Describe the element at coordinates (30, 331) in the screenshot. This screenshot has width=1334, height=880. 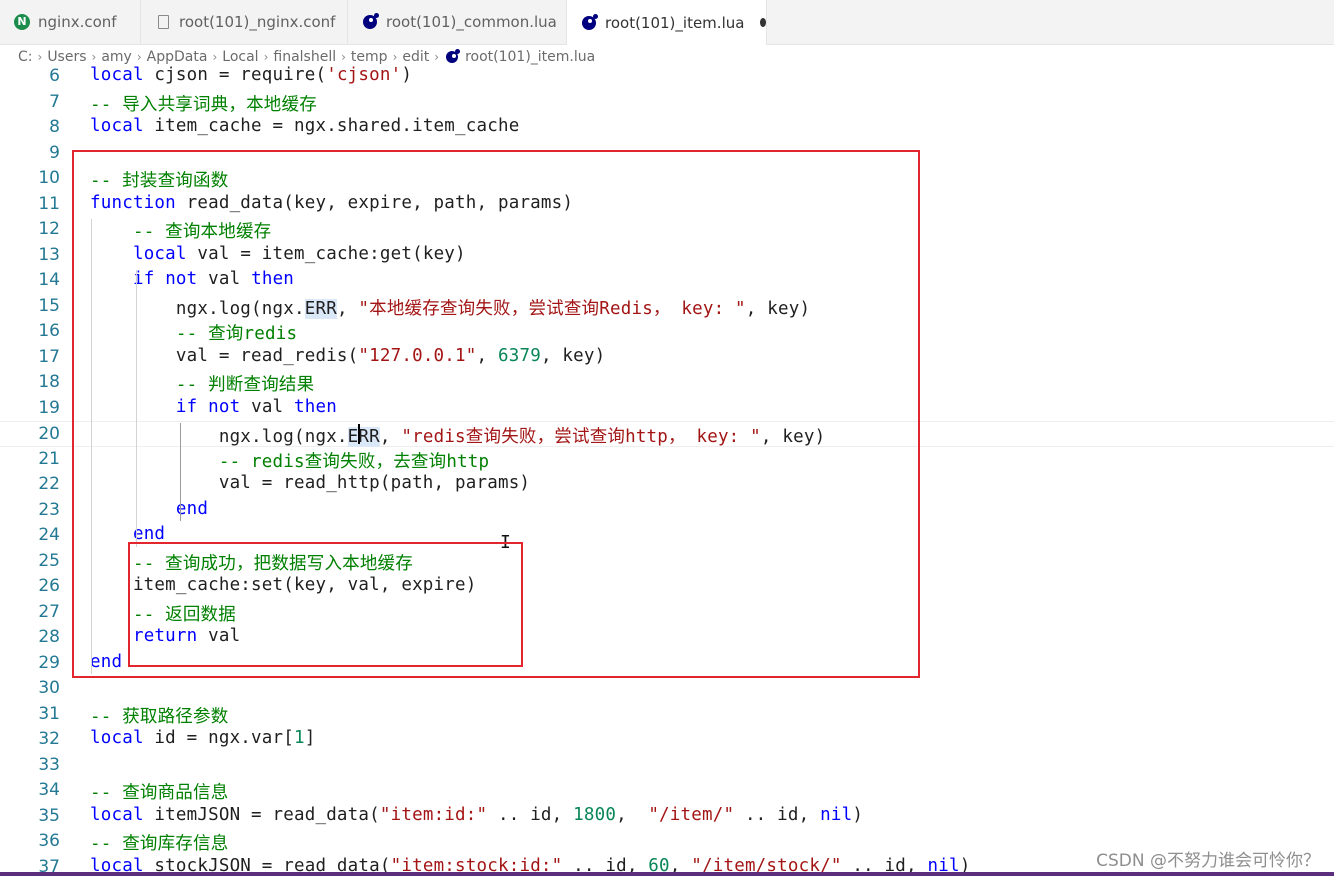
I see `line-number: 16` at that location.